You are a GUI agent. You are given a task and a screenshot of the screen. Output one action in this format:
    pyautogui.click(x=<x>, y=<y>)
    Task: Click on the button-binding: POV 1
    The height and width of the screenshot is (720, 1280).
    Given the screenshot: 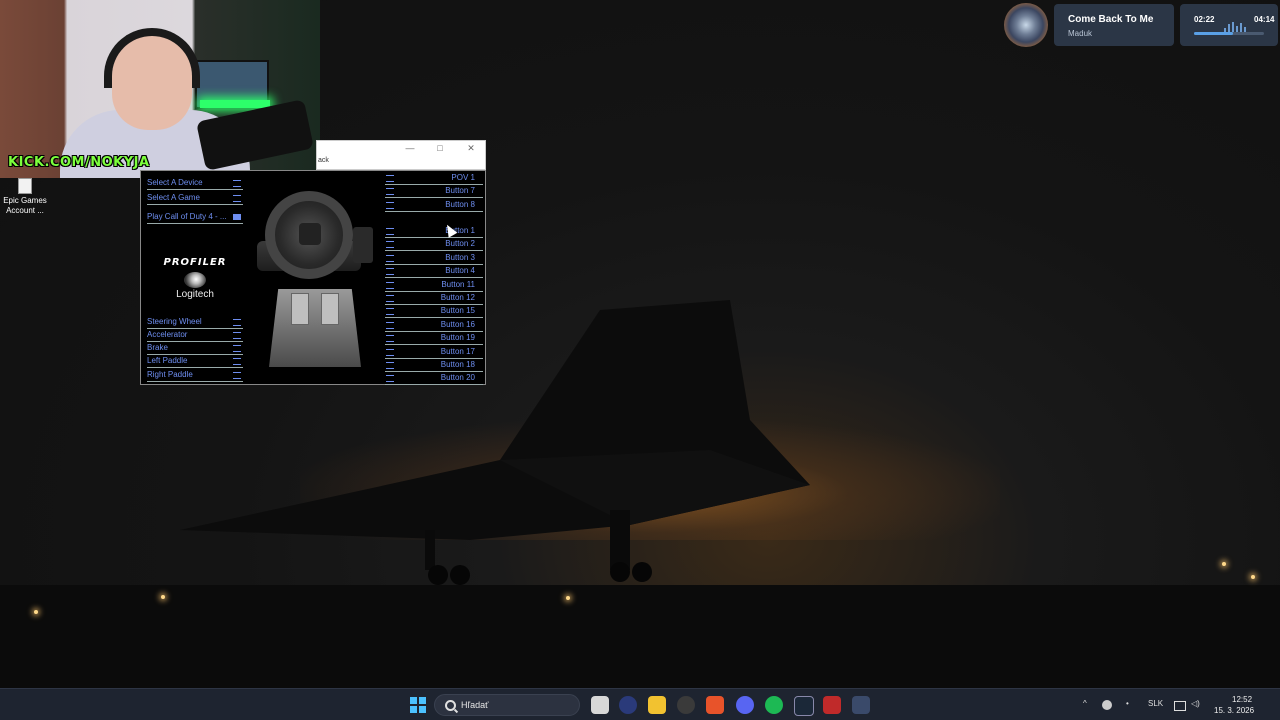 What is the action you would take?
    pyautogui.click(x=434, y=178)
    